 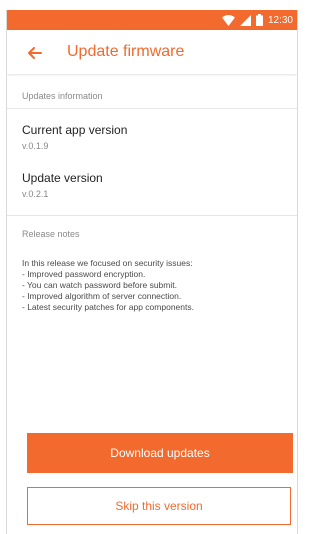 I want to click on update-version-label: Update version, so click(x=62, y=178).